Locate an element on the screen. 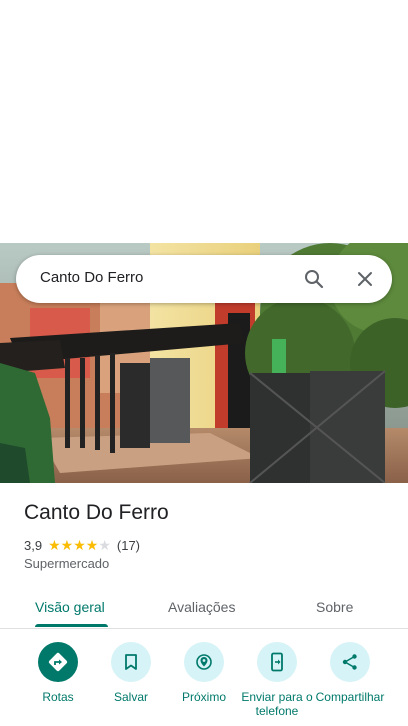 The width and height of the screenshot is (408, 726). tab-reviews: Avaliações is located at coordinates (201, 606).